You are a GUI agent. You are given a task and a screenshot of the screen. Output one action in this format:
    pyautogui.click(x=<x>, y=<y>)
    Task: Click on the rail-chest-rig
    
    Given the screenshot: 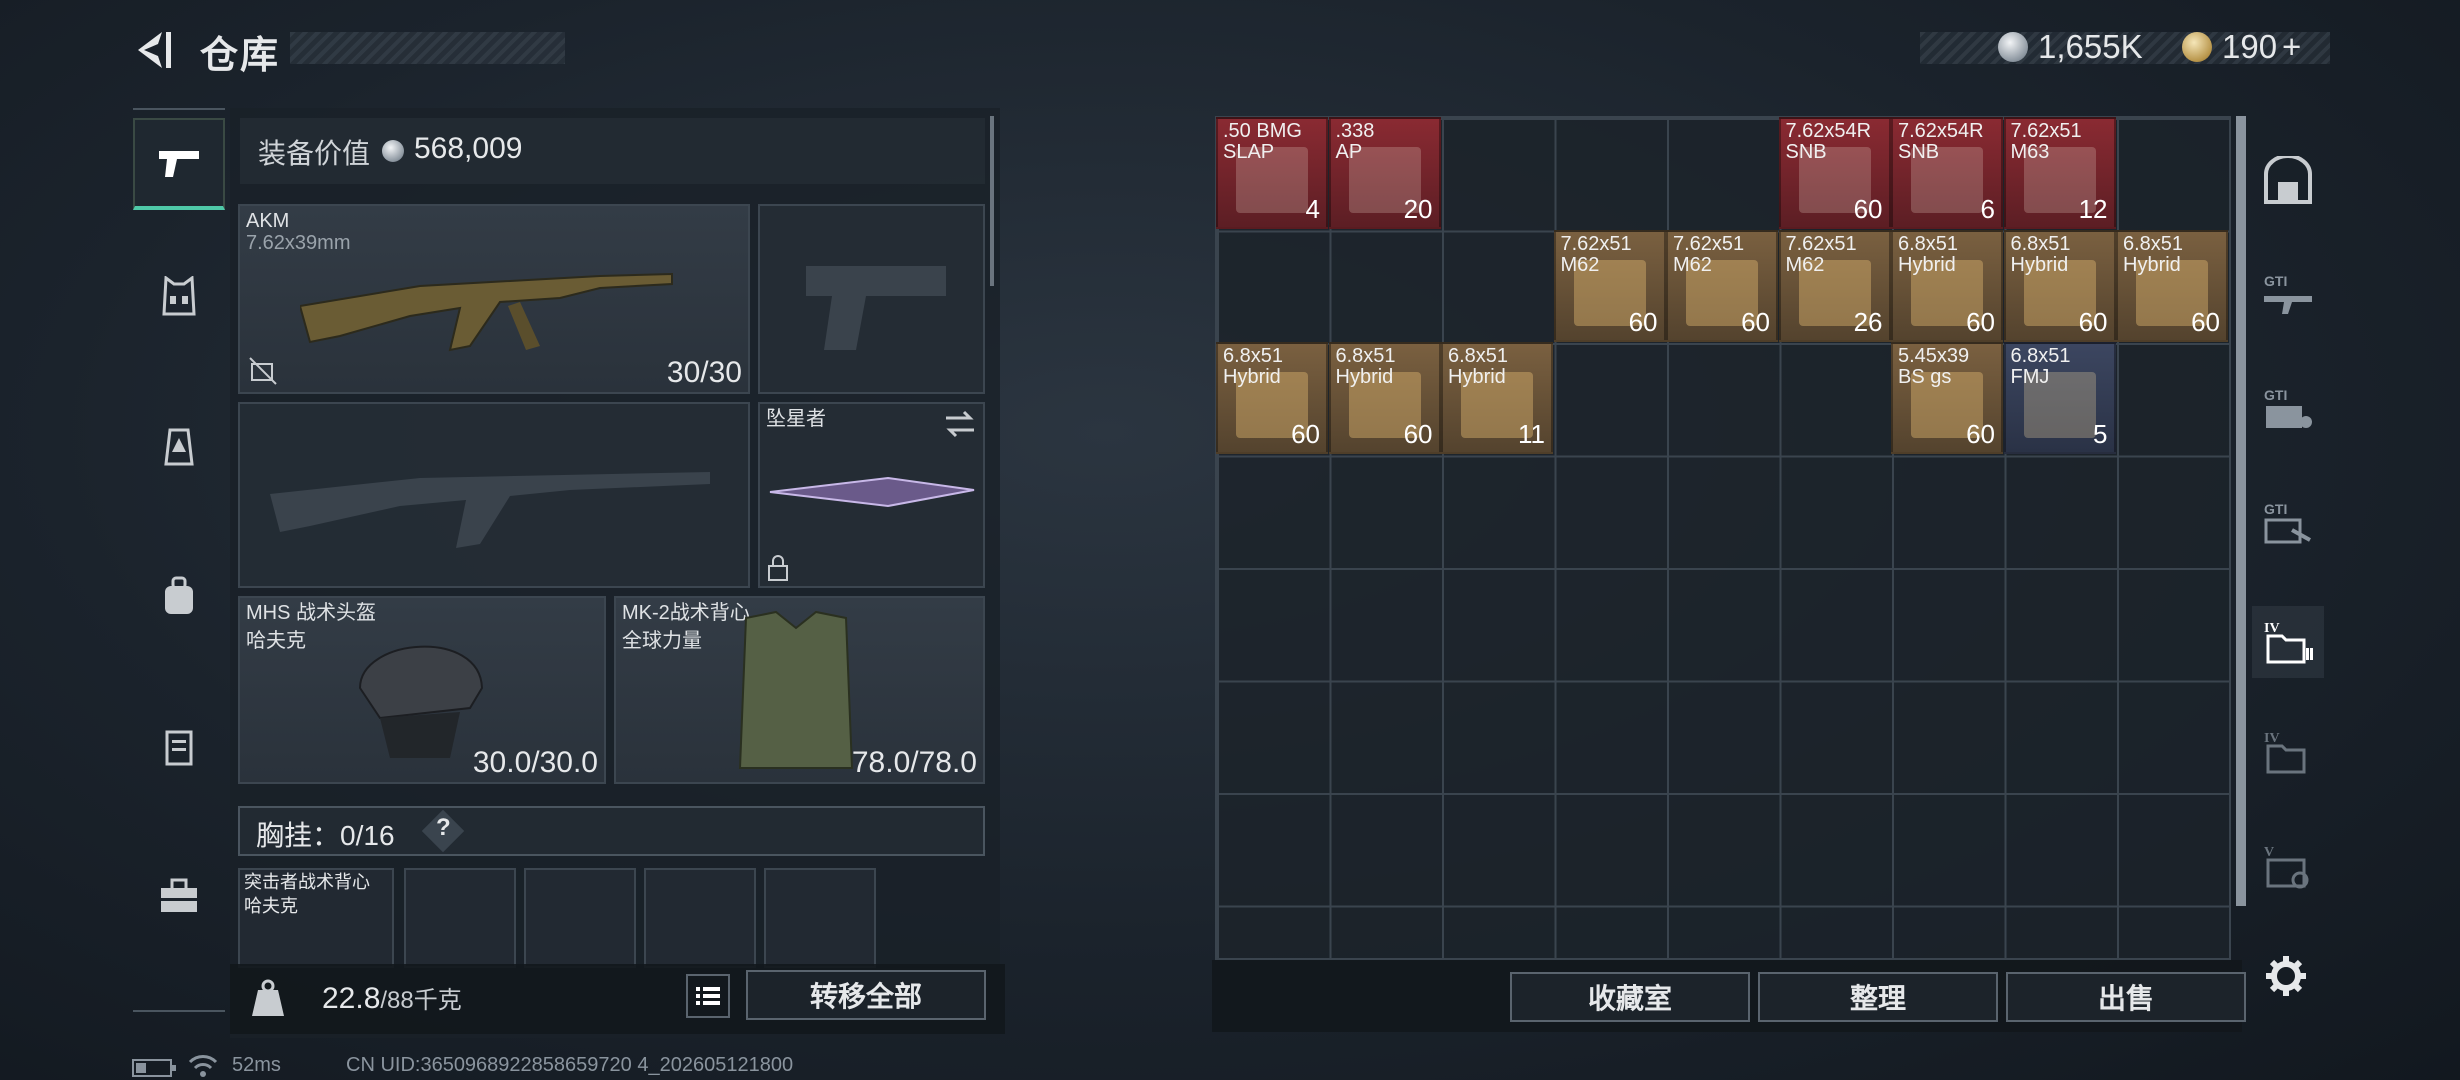 What is the action you would take?
    pyautogui.click(x=179, y=446)
    